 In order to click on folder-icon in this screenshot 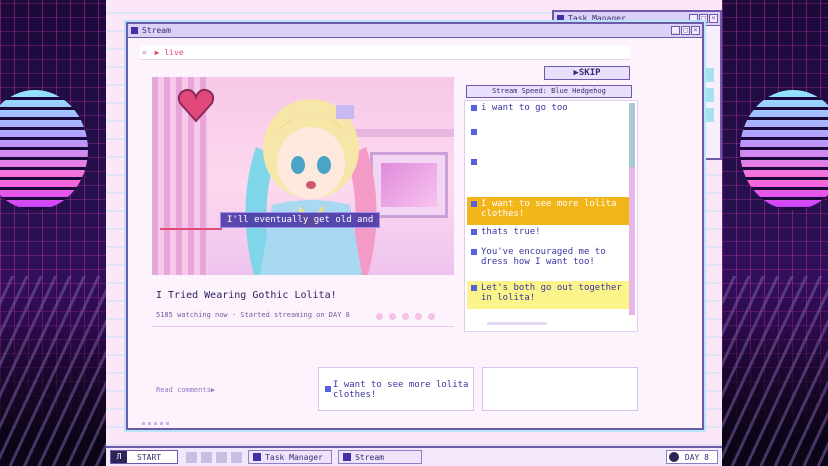, I will do `click(222, 457)`.